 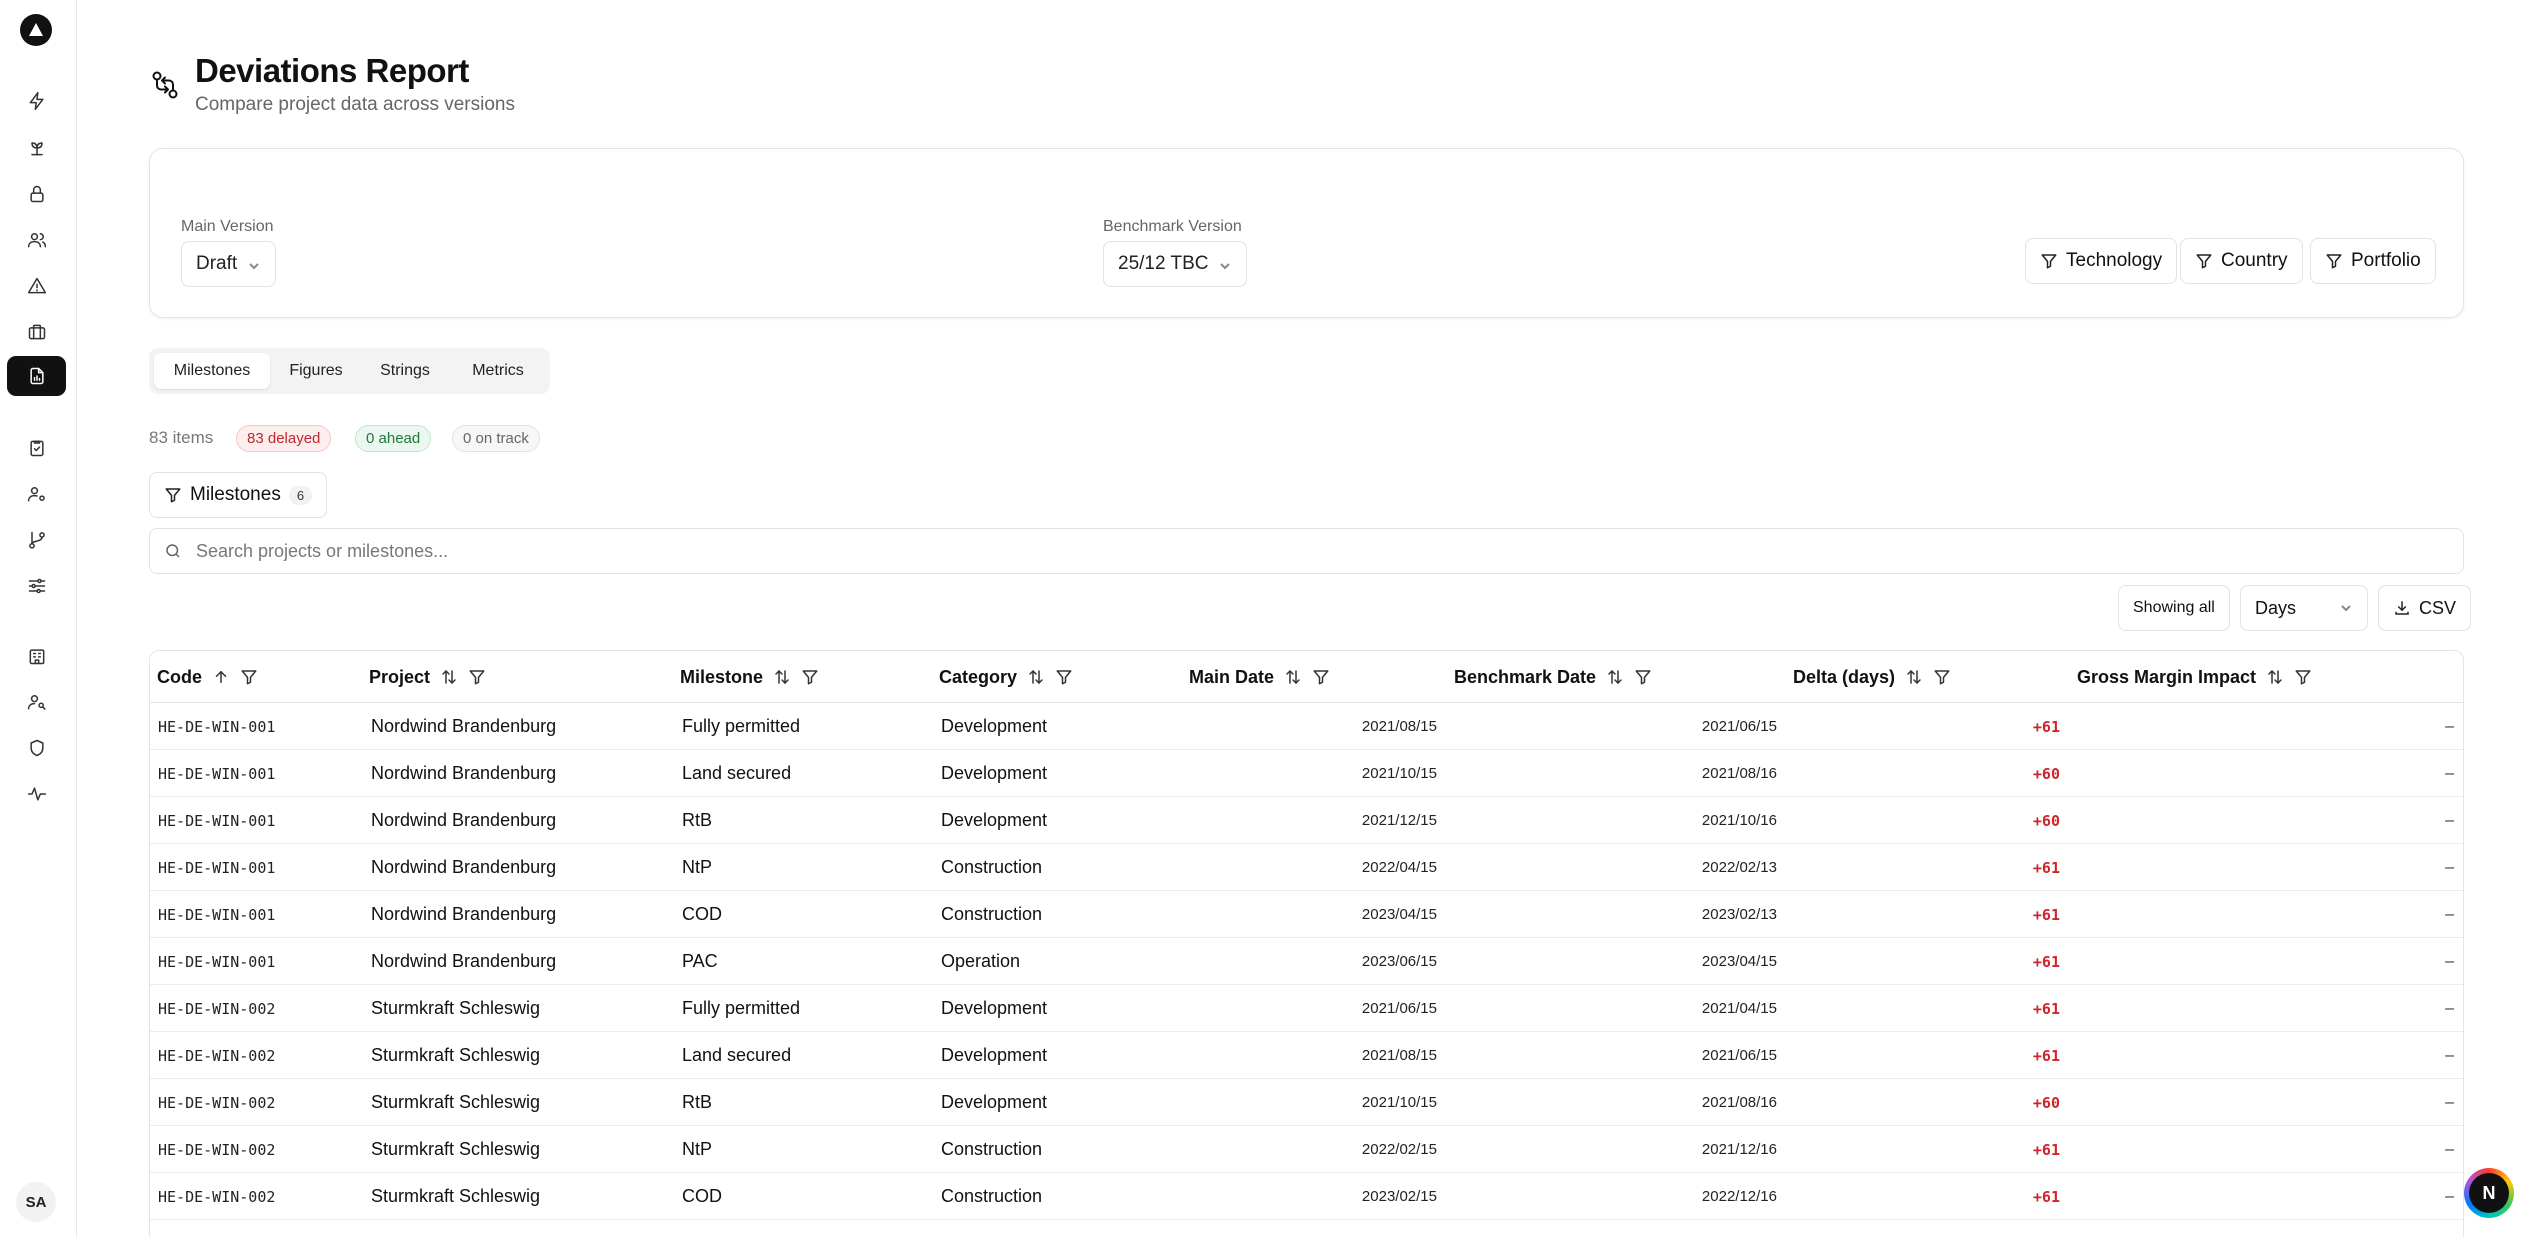 What do you see at coordinates (173, 551) in the screenshot?
I see `search-icon` at bounding box center [173, 551].